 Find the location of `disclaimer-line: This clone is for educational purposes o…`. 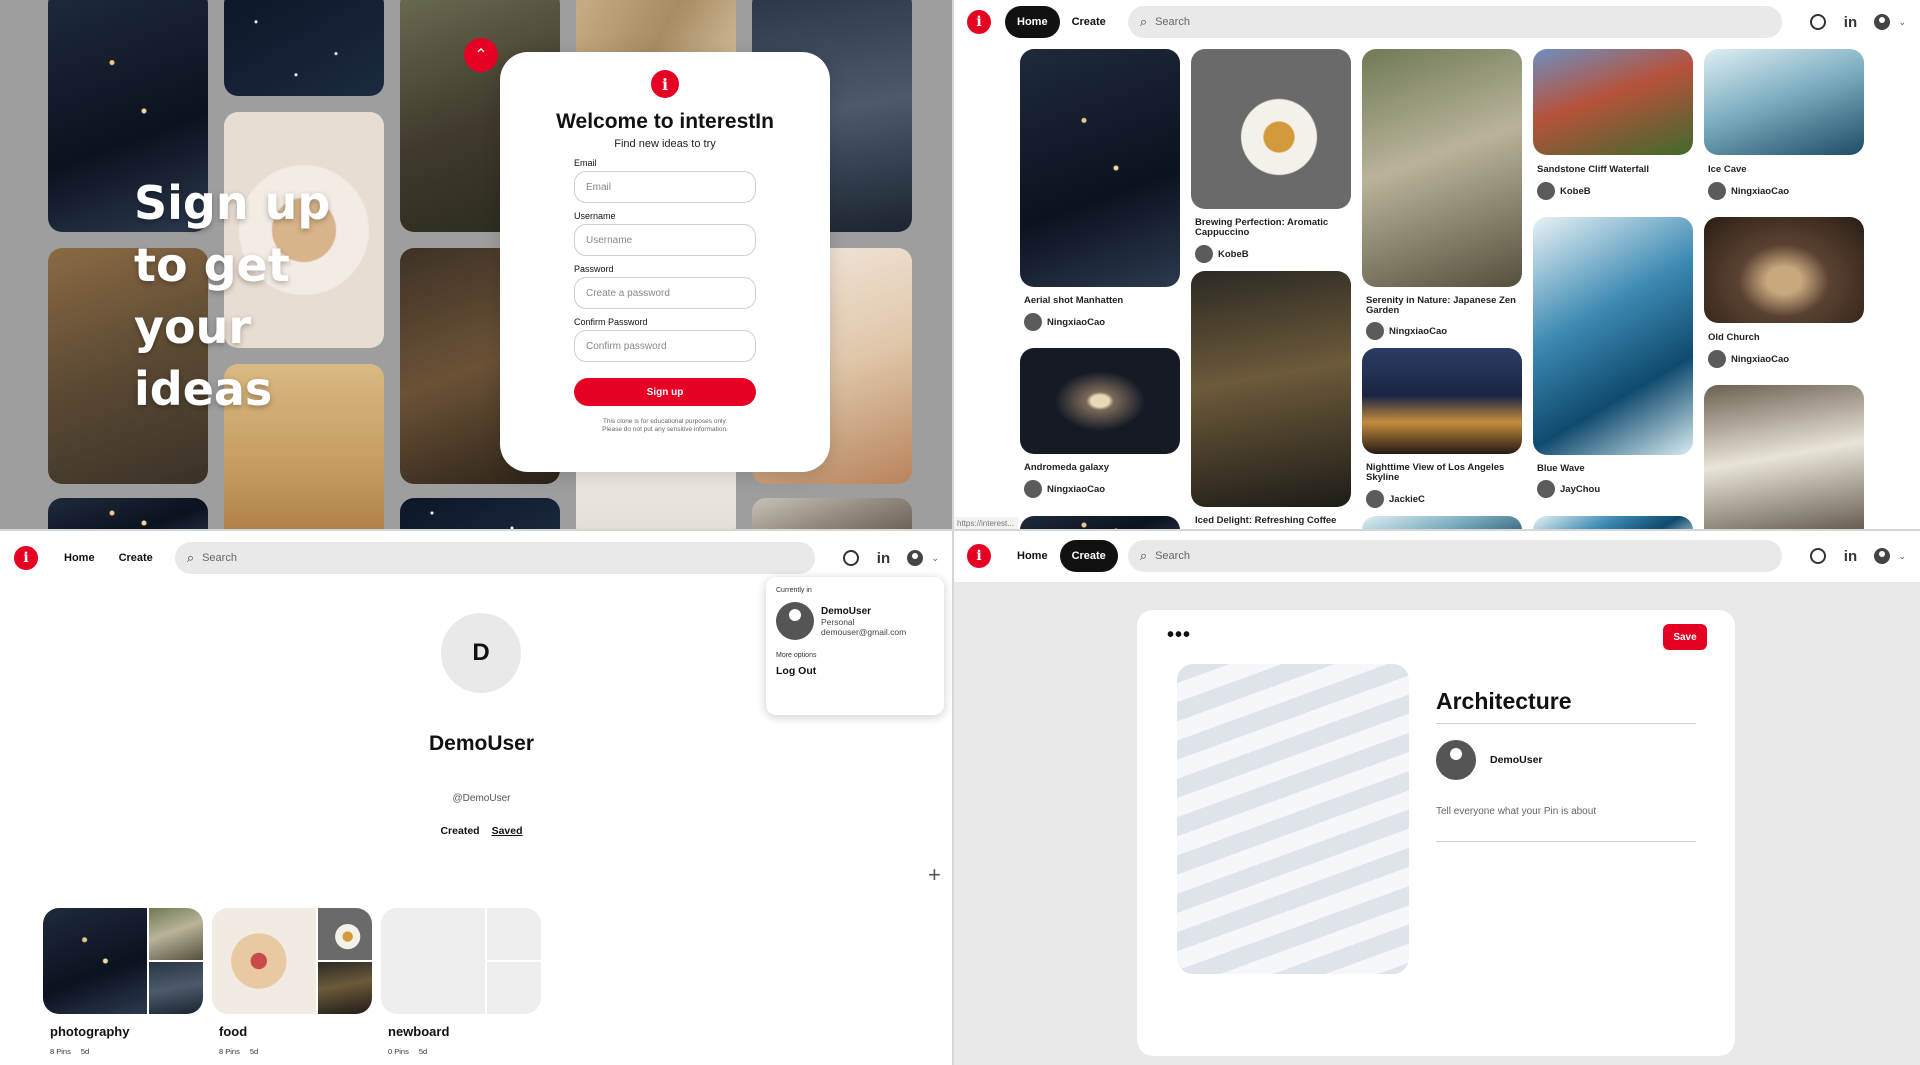

disclaimer-line: This clone is for educational purposes o… is located at coordinates (665, 421).